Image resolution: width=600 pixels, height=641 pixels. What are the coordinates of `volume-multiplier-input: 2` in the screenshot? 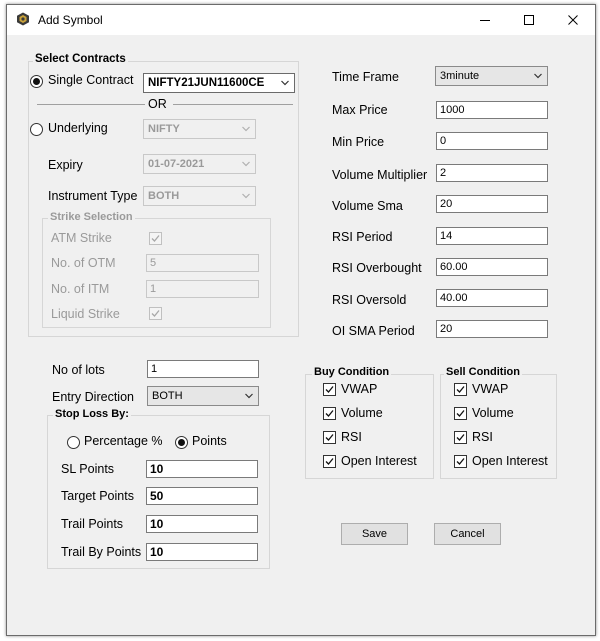 It's located at (492, 173).